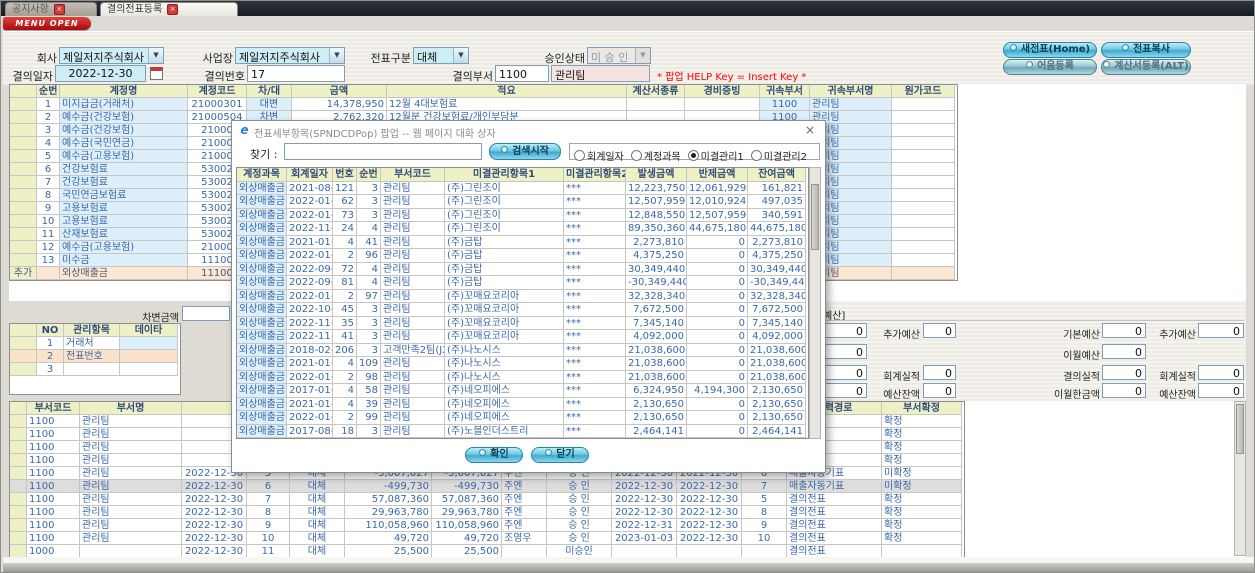 This screenshot has width=1255, height=573. What do you see at coordinates (100, 73) in the screenshot?
I see `date-field: 2022-12-30` at bounding box center [100, 73].